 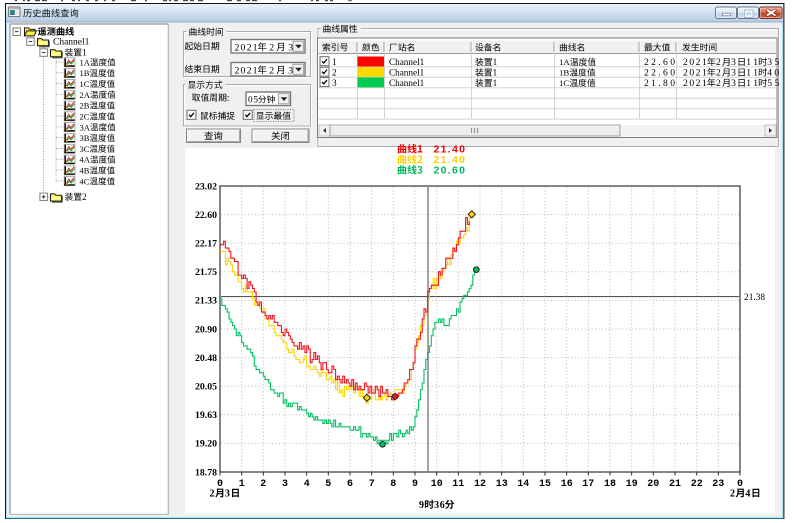 What do you see at coordinates (85, 127) in the screenshot?
I see `svg-text: 3A` at bounding box center [85, 127].